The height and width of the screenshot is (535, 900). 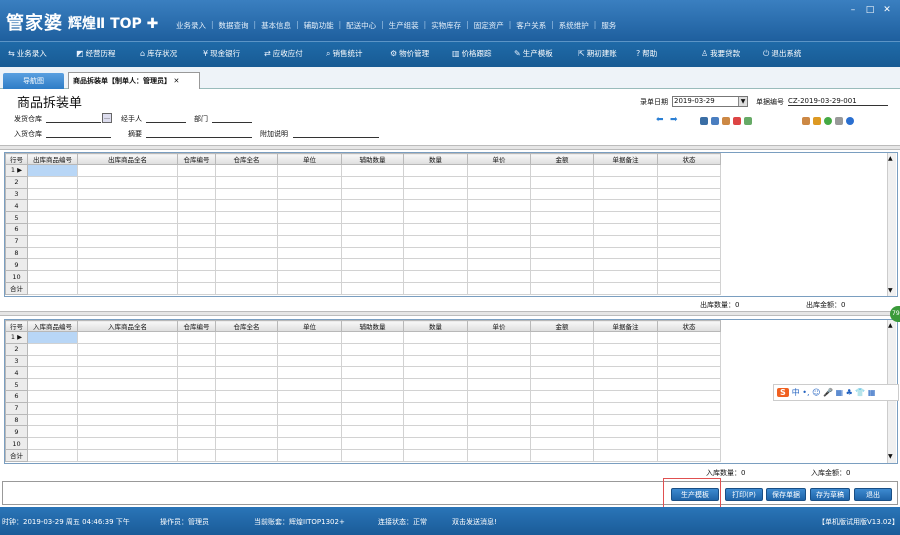 I want to click on table-row: 7, so click(x=363, y=408).